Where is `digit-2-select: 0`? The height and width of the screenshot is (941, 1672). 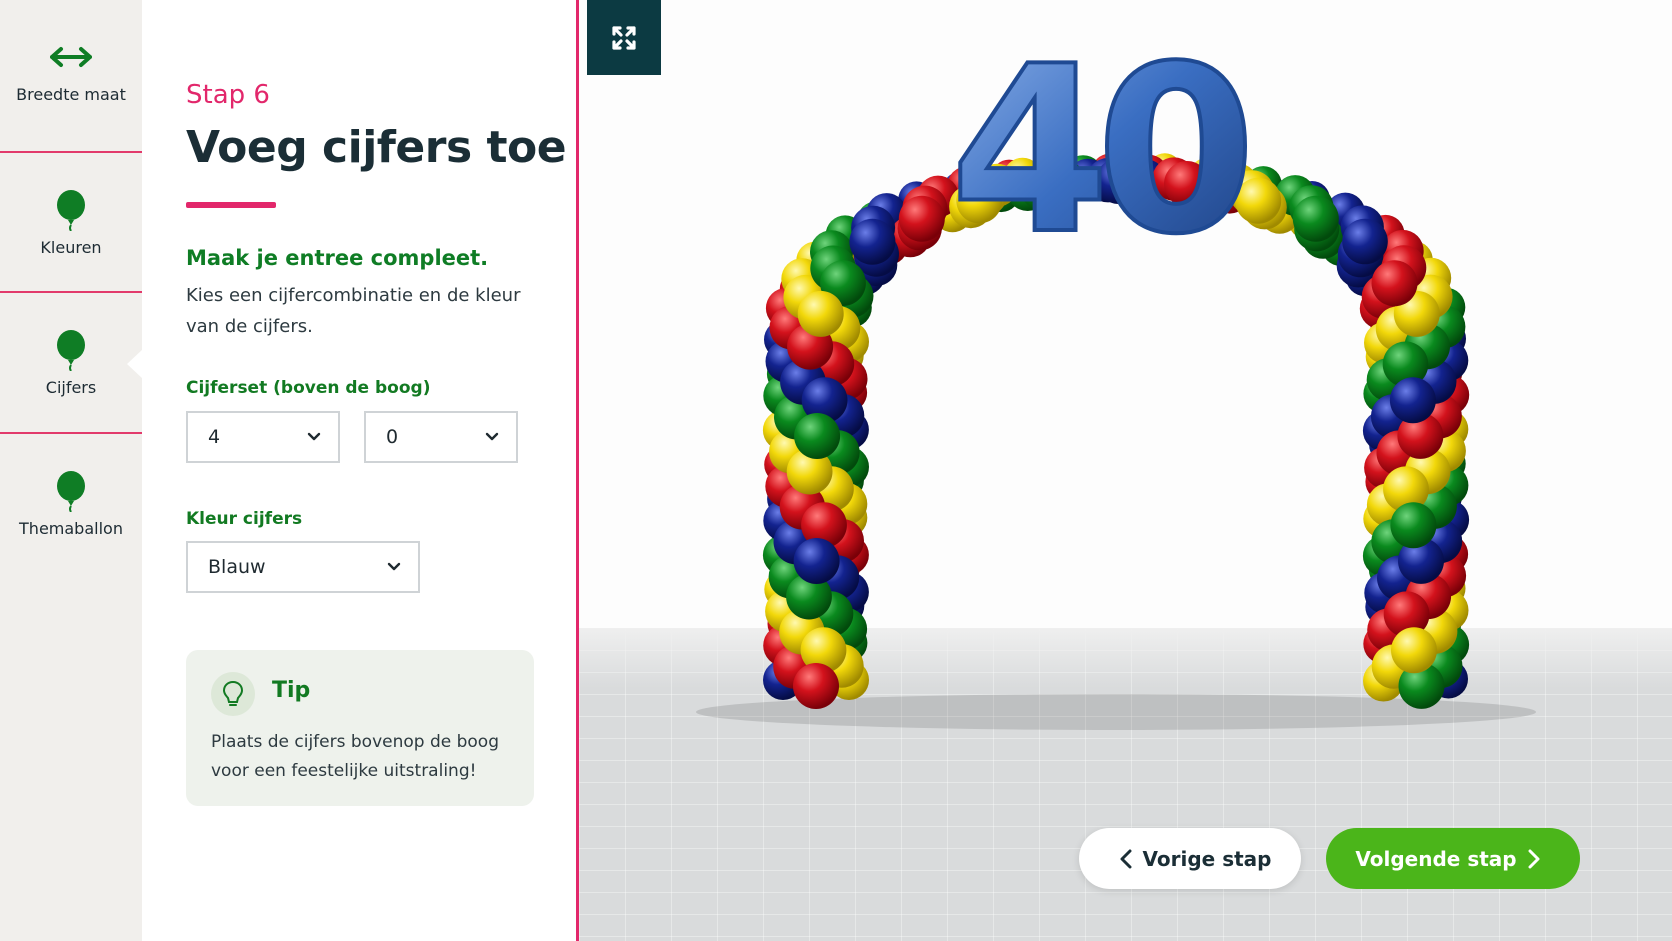 digit-2-select: 0 is located at coordinates (441, 437).